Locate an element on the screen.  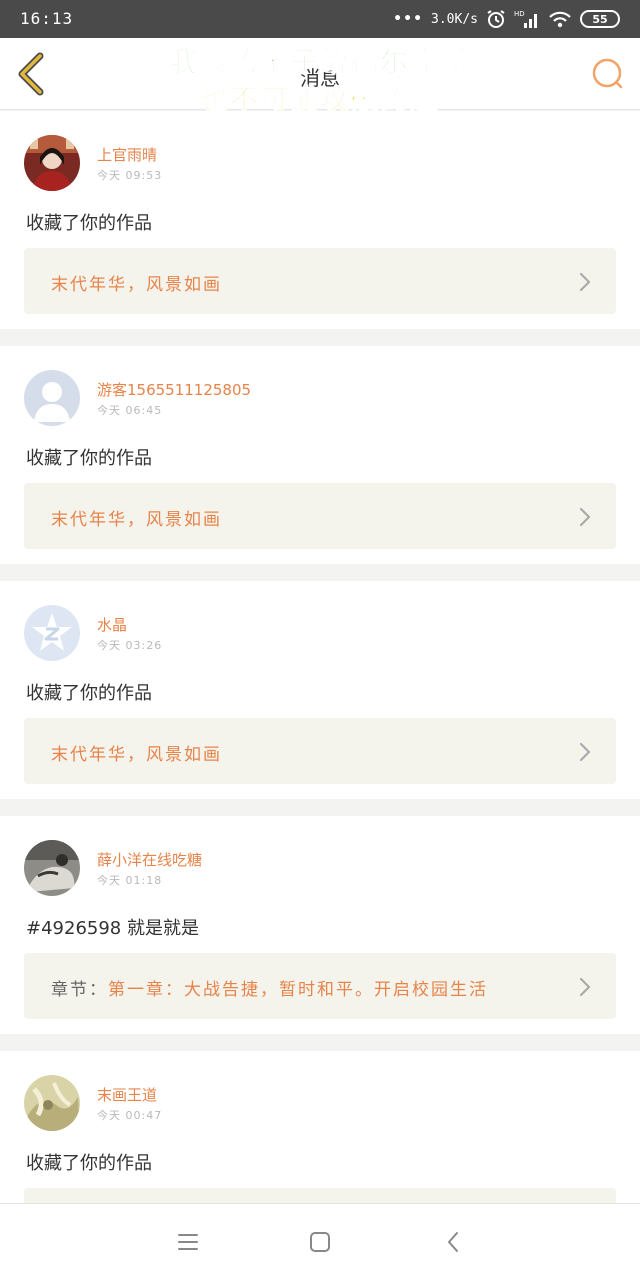
home-button is located at coordinates (320, 1242).